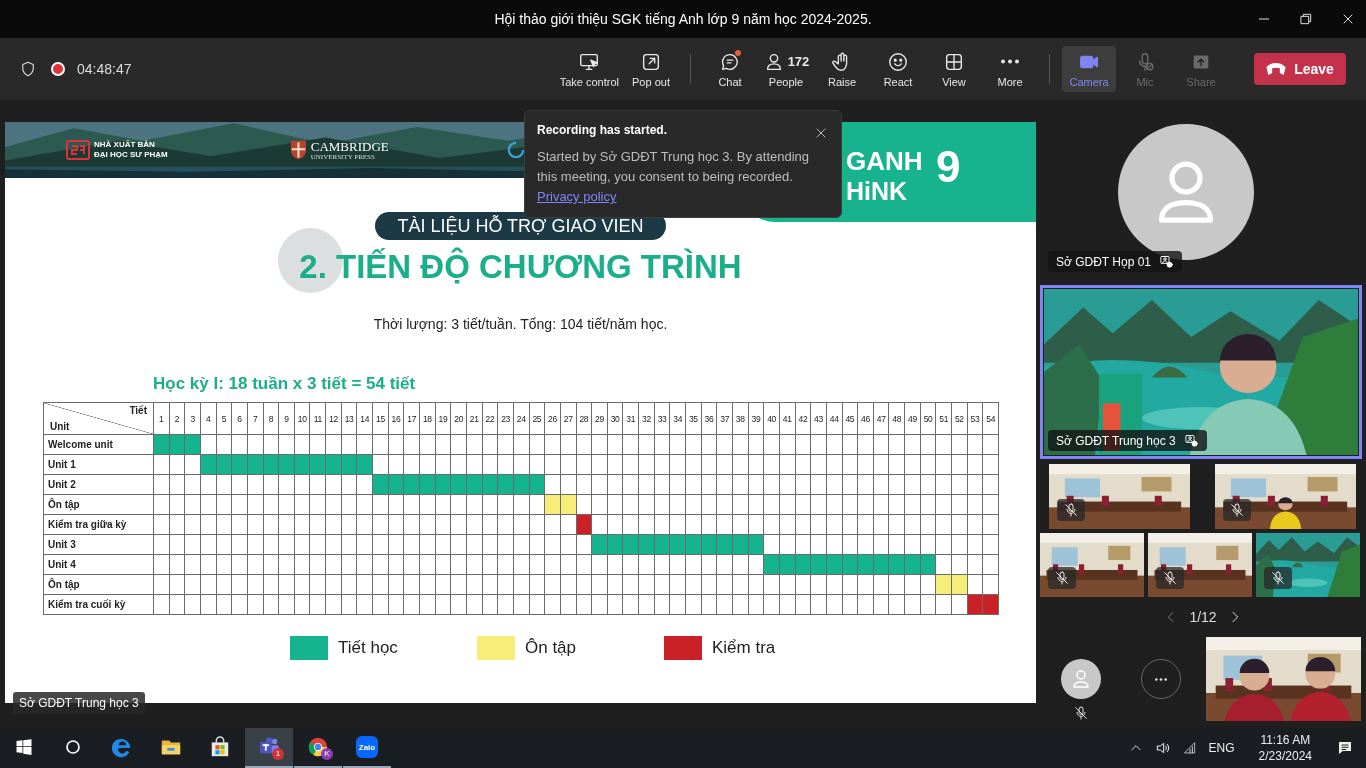 The height and width of the screenshot is (768, 1366). What do you see at coordinates (1306, 19) in the screenshot?
I see `maximize-icon` at bounding box center [1306, 19].